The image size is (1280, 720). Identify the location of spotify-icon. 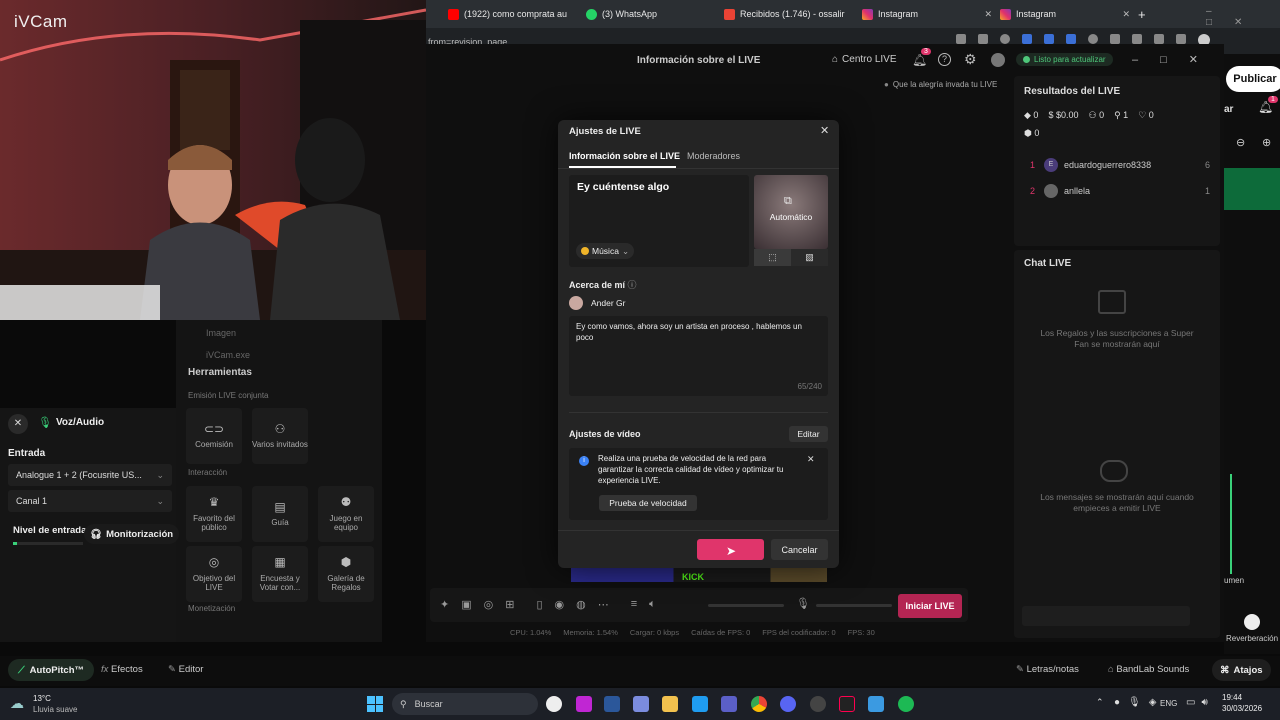
(906, 704).